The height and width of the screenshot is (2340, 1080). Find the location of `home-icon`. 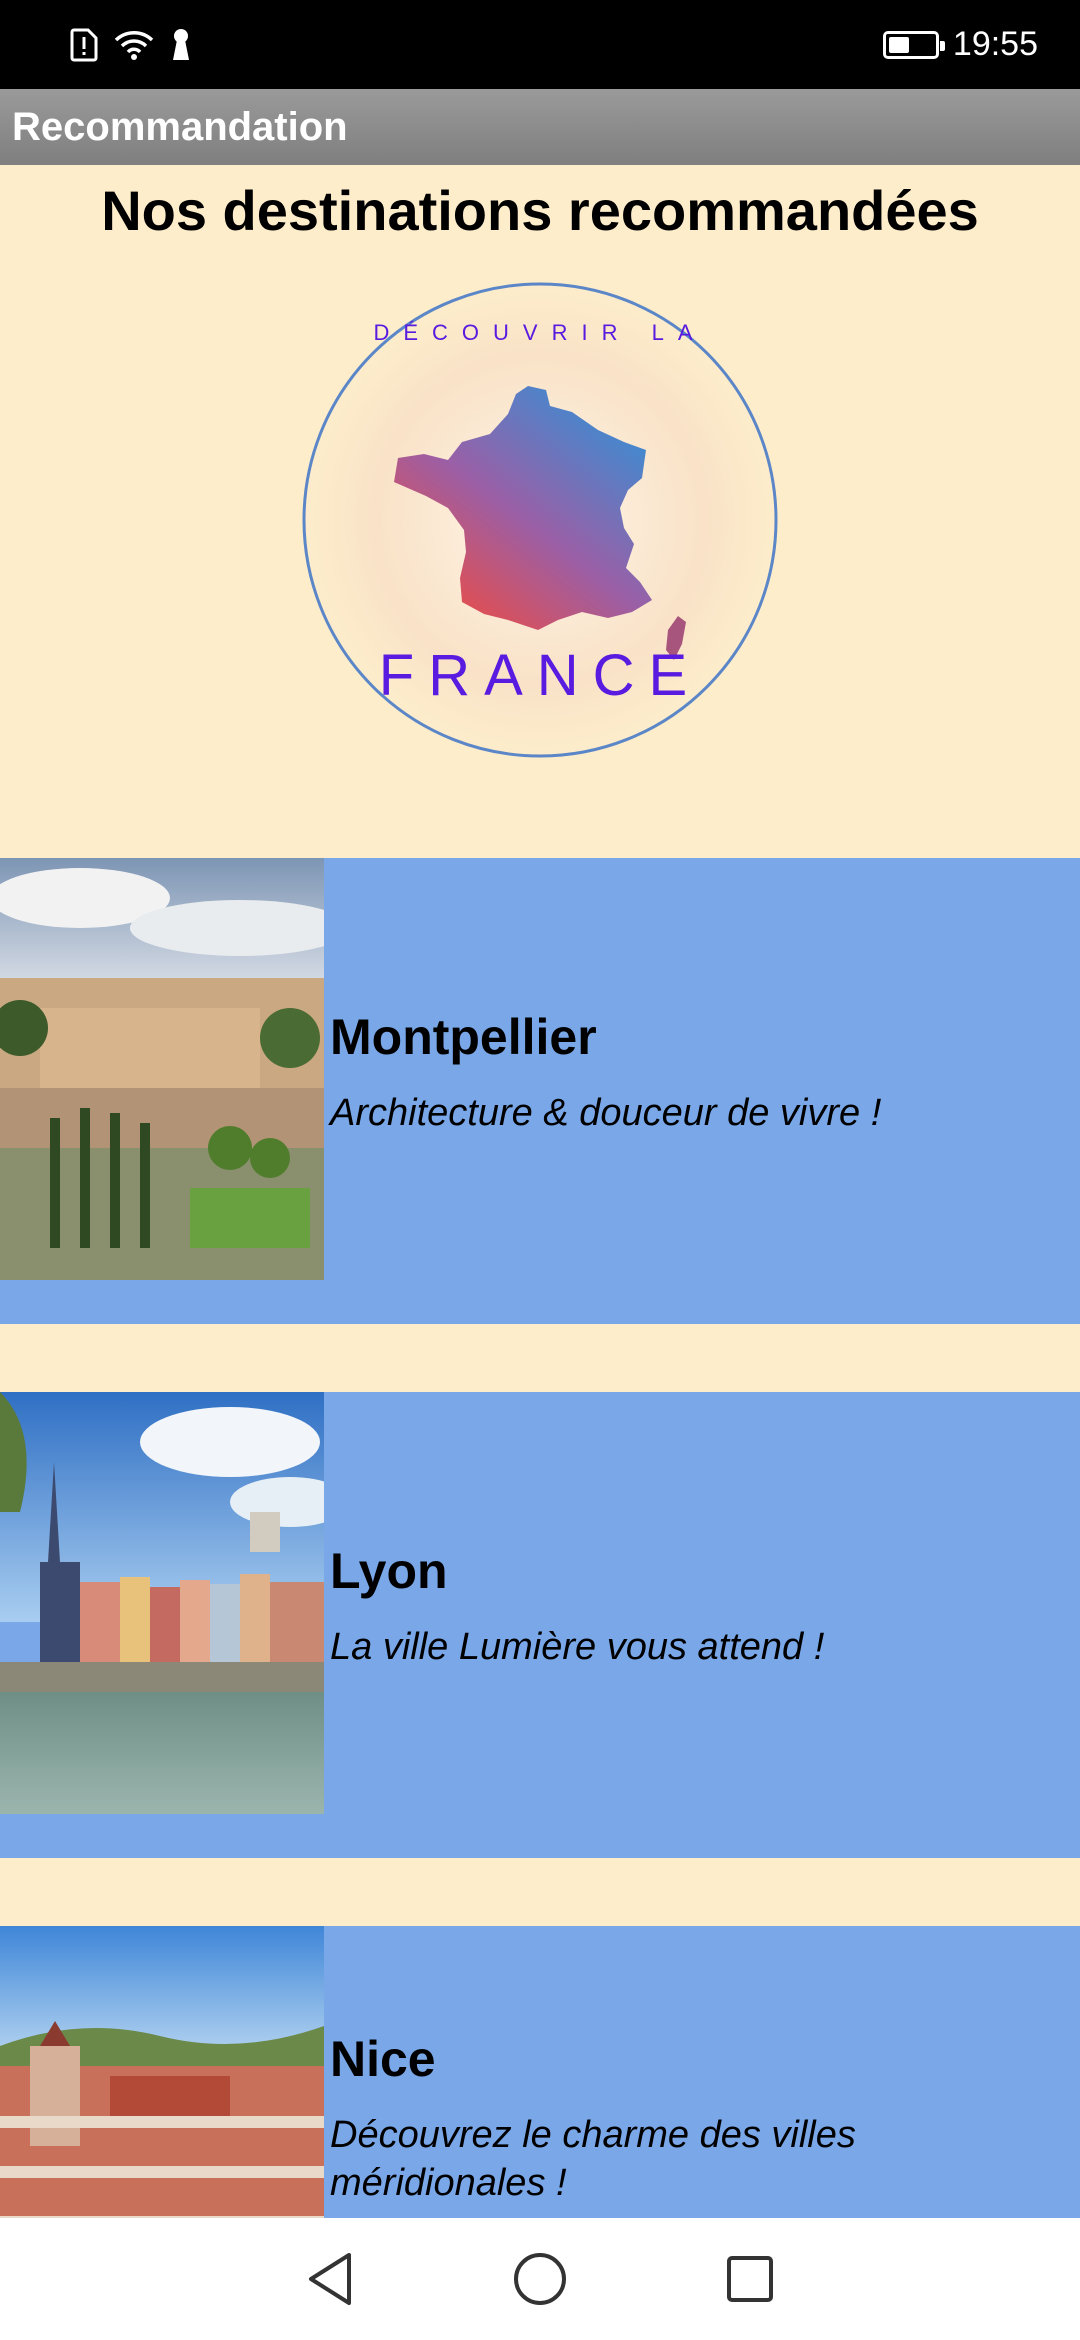

home-icon is located at coordinates (540, 2279).